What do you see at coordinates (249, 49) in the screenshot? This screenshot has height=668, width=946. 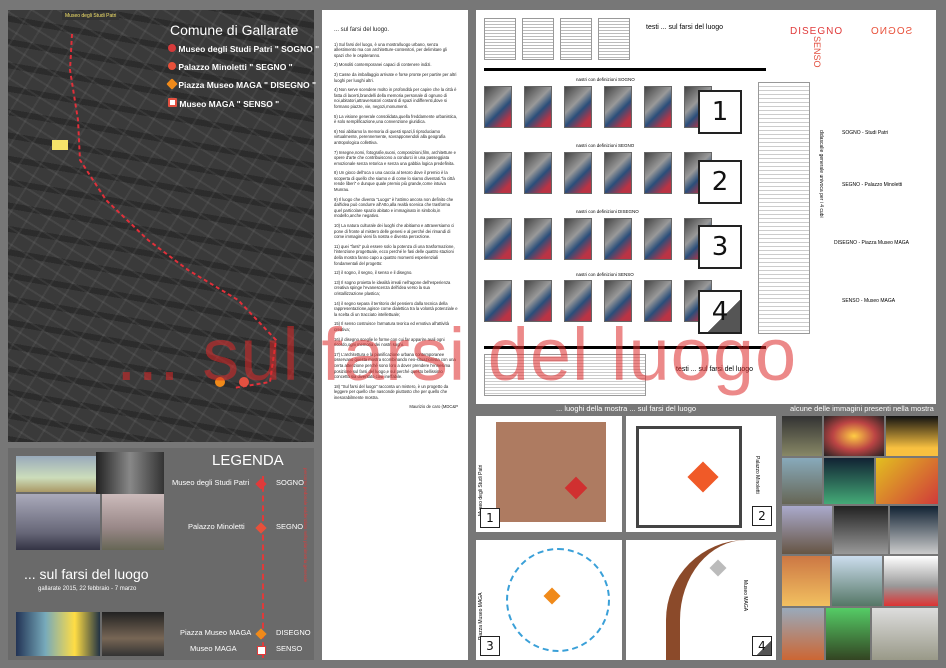 I see `map-legend-item-1: Museo degli Studi Patri " SOGNO "` at bounding box center [249, 49].